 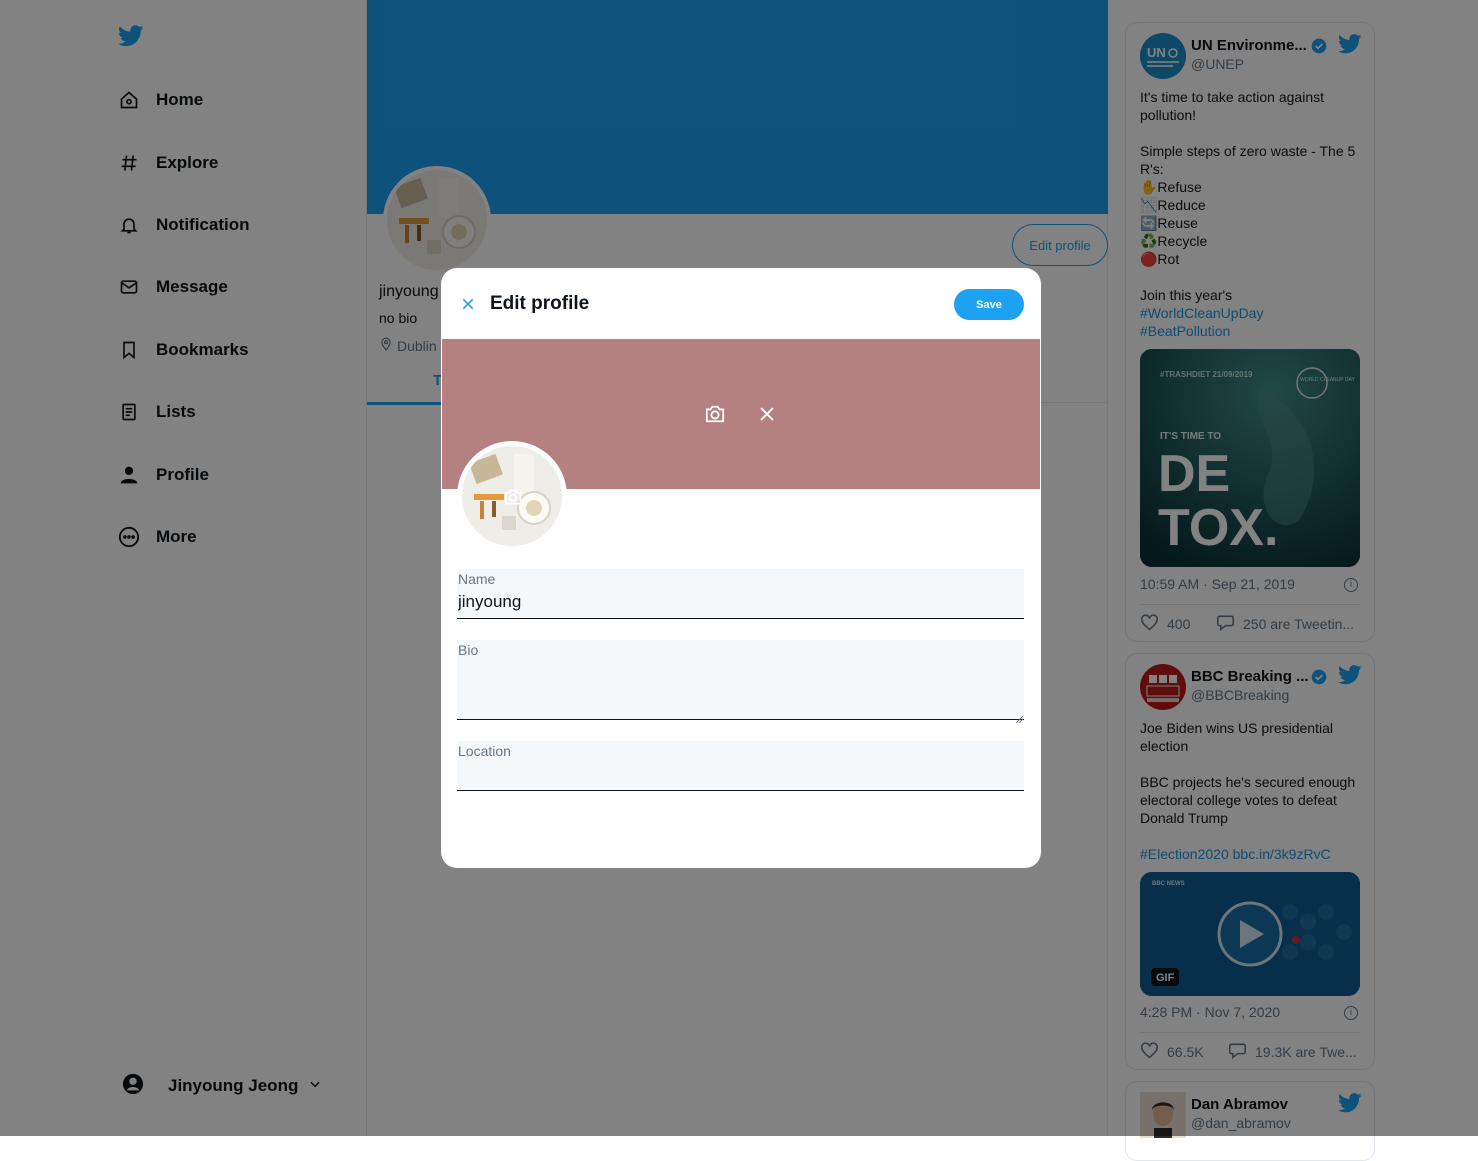 What do you see at coordinates (728, 774) in the screenshot?
I see `location-input` at bounding box center [728, 774].